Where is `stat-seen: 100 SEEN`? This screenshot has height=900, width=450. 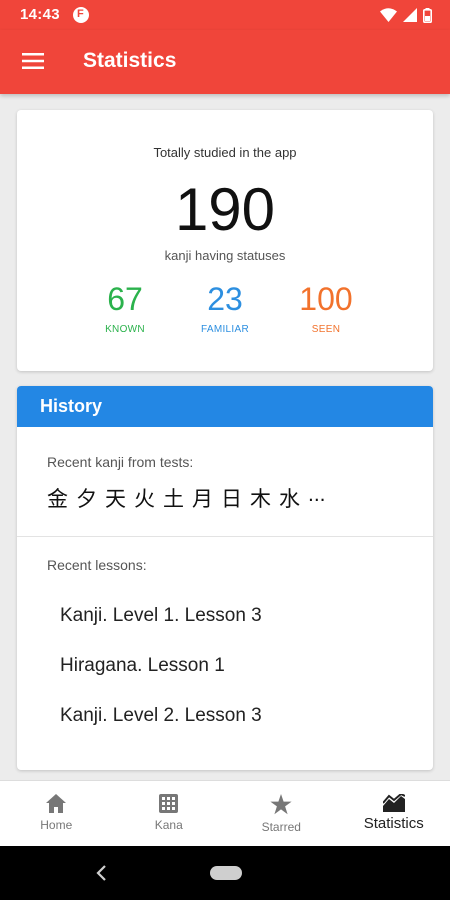
stat-seen: 100 SEEN is located at coordinates (326, 307).